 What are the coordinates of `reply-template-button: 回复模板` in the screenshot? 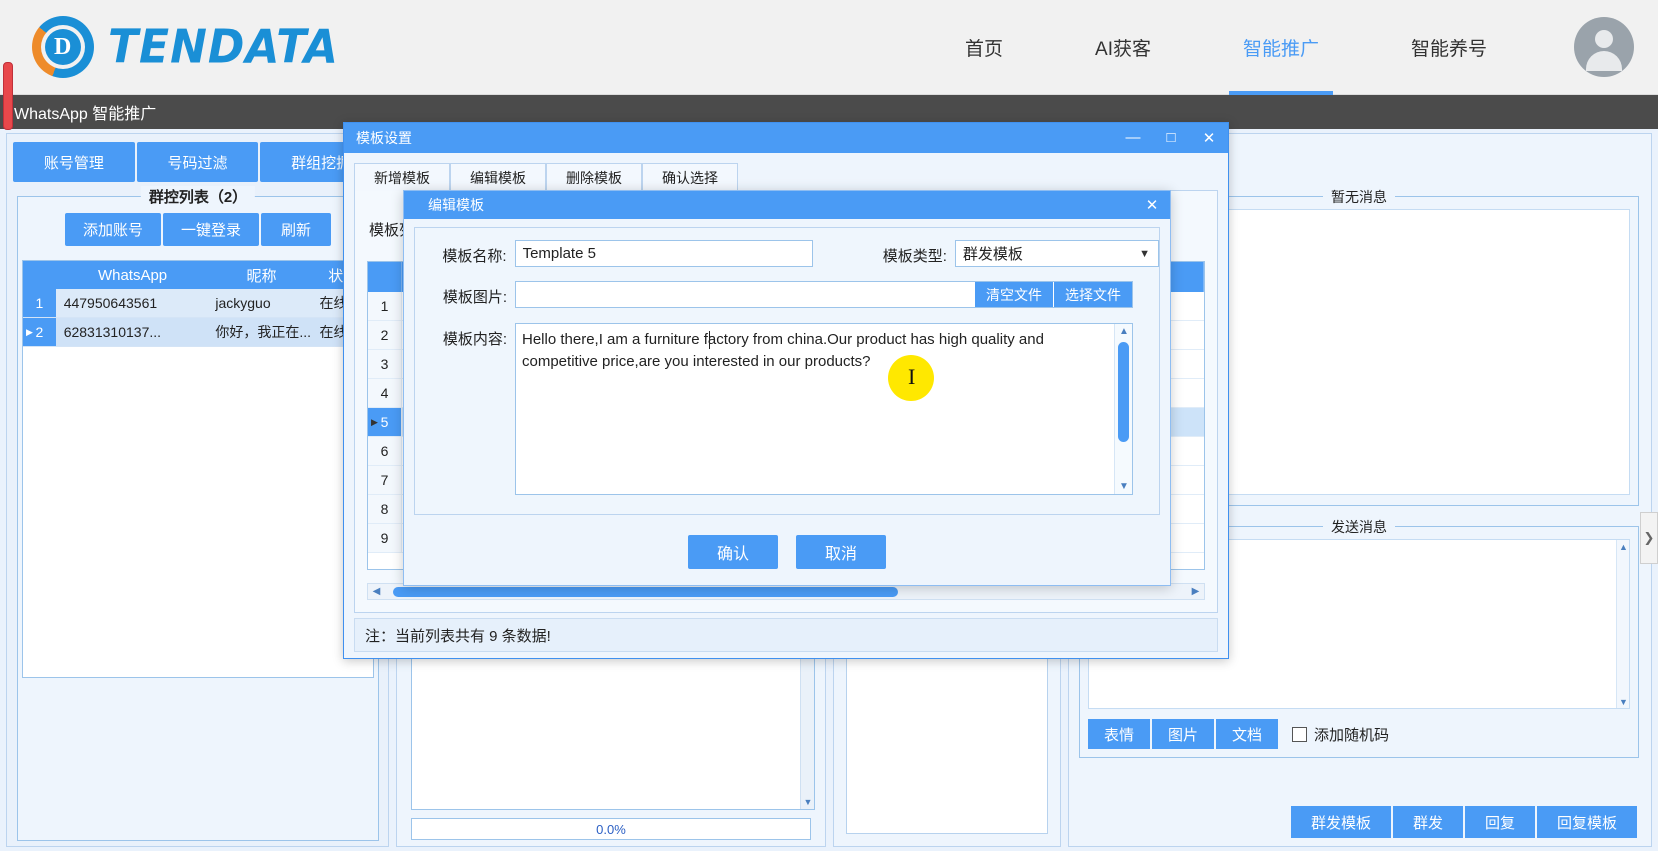 It's located at (1586, 822).